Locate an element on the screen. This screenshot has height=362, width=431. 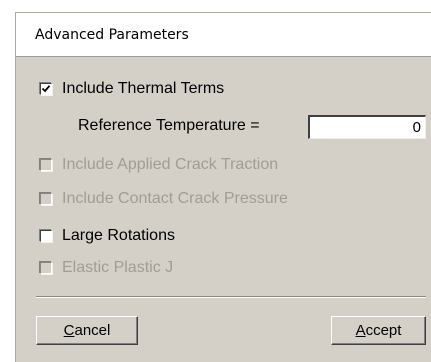
large-rotations-checkbox is located at coordinates (46, 236).